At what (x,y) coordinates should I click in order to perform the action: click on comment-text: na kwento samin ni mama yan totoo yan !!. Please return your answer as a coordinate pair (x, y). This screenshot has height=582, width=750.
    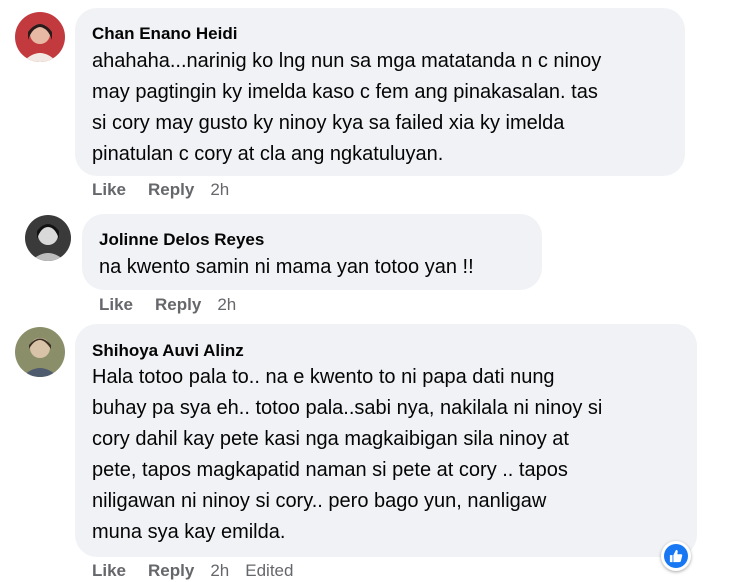
    Looking at the image, I should click on (286, 267).